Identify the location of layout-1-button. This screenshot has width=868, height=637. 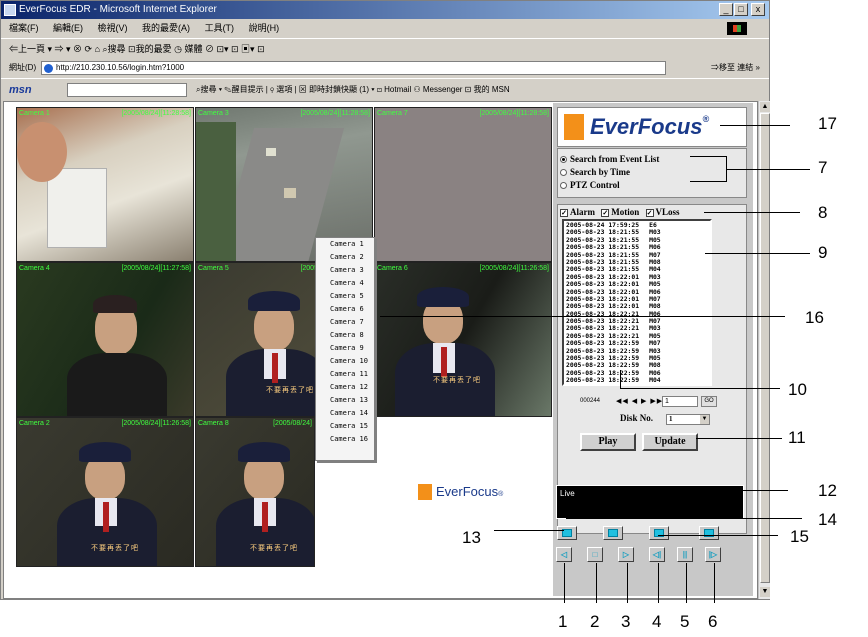
(567, 533).